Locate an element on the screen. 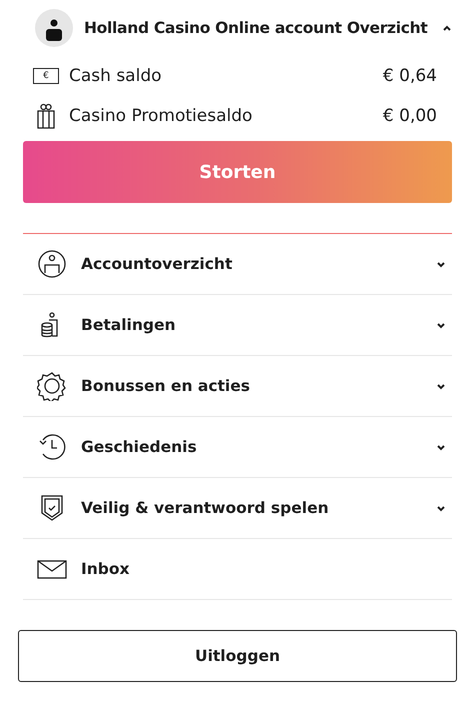  menu-item: Accountoverzicht is located at coordinates (237, 264).